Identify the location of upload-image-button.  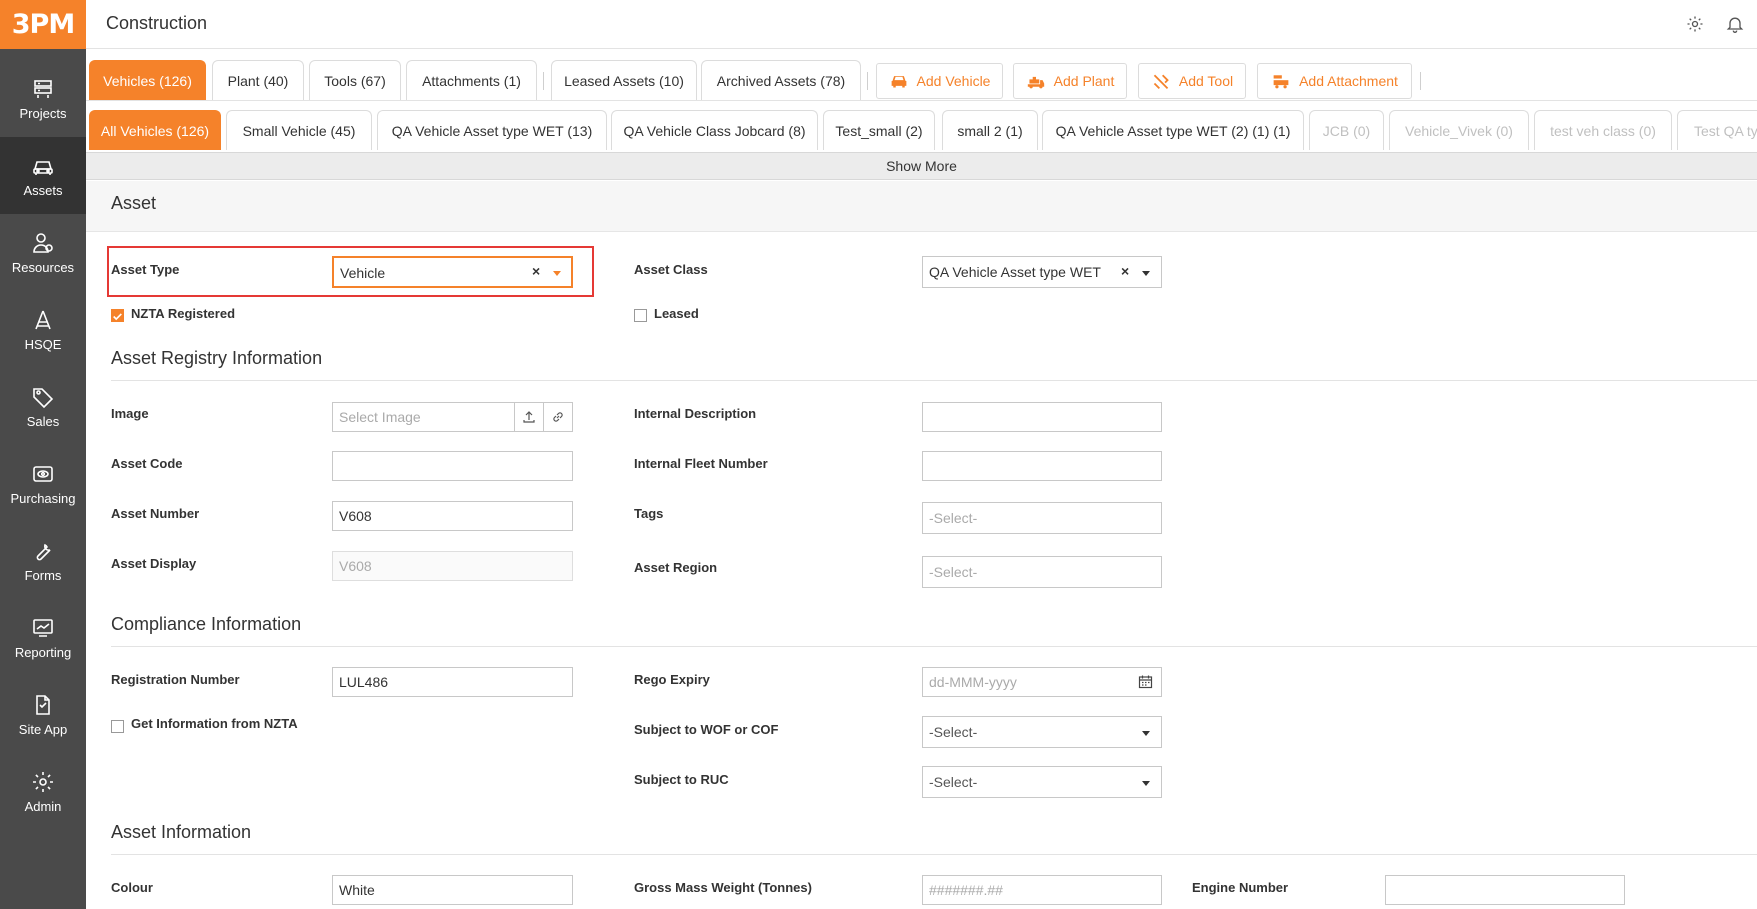
(528, 417).